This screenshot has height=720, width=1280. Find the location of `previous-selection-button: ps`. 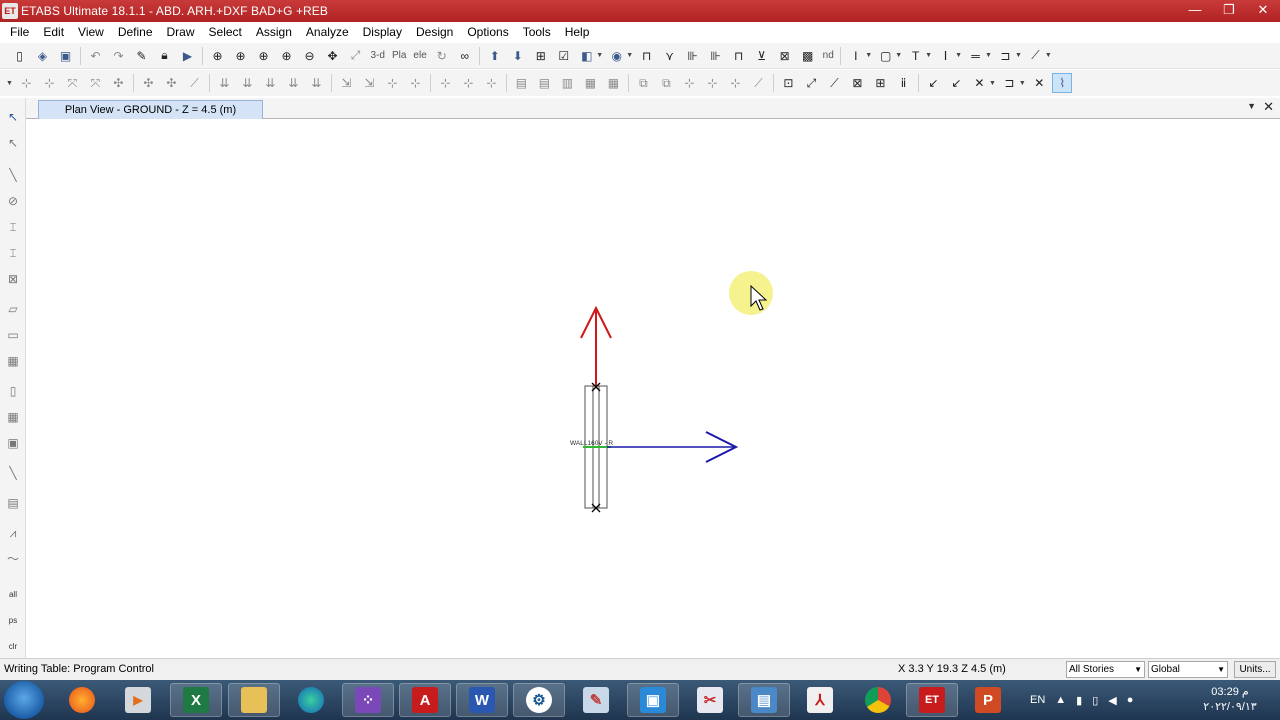

previous-selection-button: ps is located at coordinates (13, 621).